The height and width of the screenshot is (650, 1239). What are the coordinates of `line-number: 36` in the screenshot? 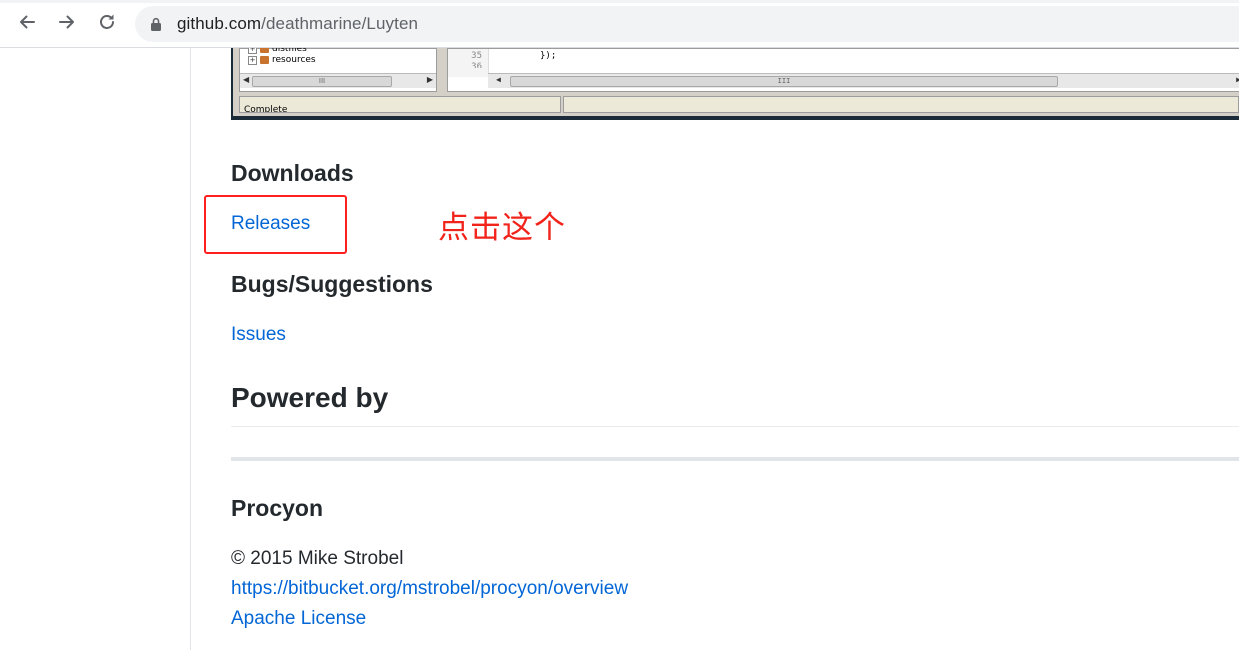 It's located at (476, 65).